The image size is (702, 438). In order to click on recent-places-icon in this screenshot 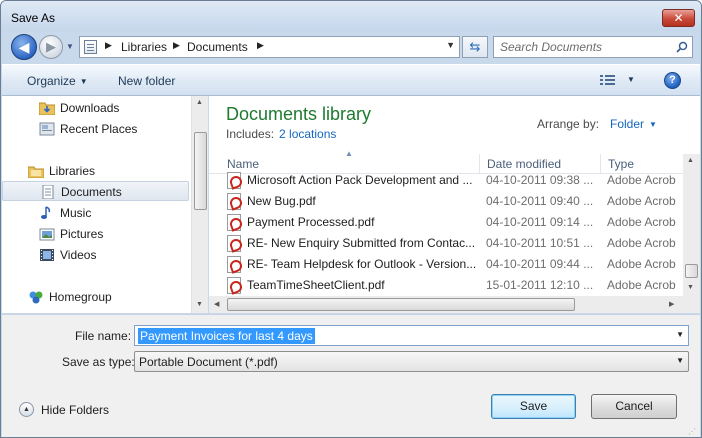, I will do `click(47, 129)`.